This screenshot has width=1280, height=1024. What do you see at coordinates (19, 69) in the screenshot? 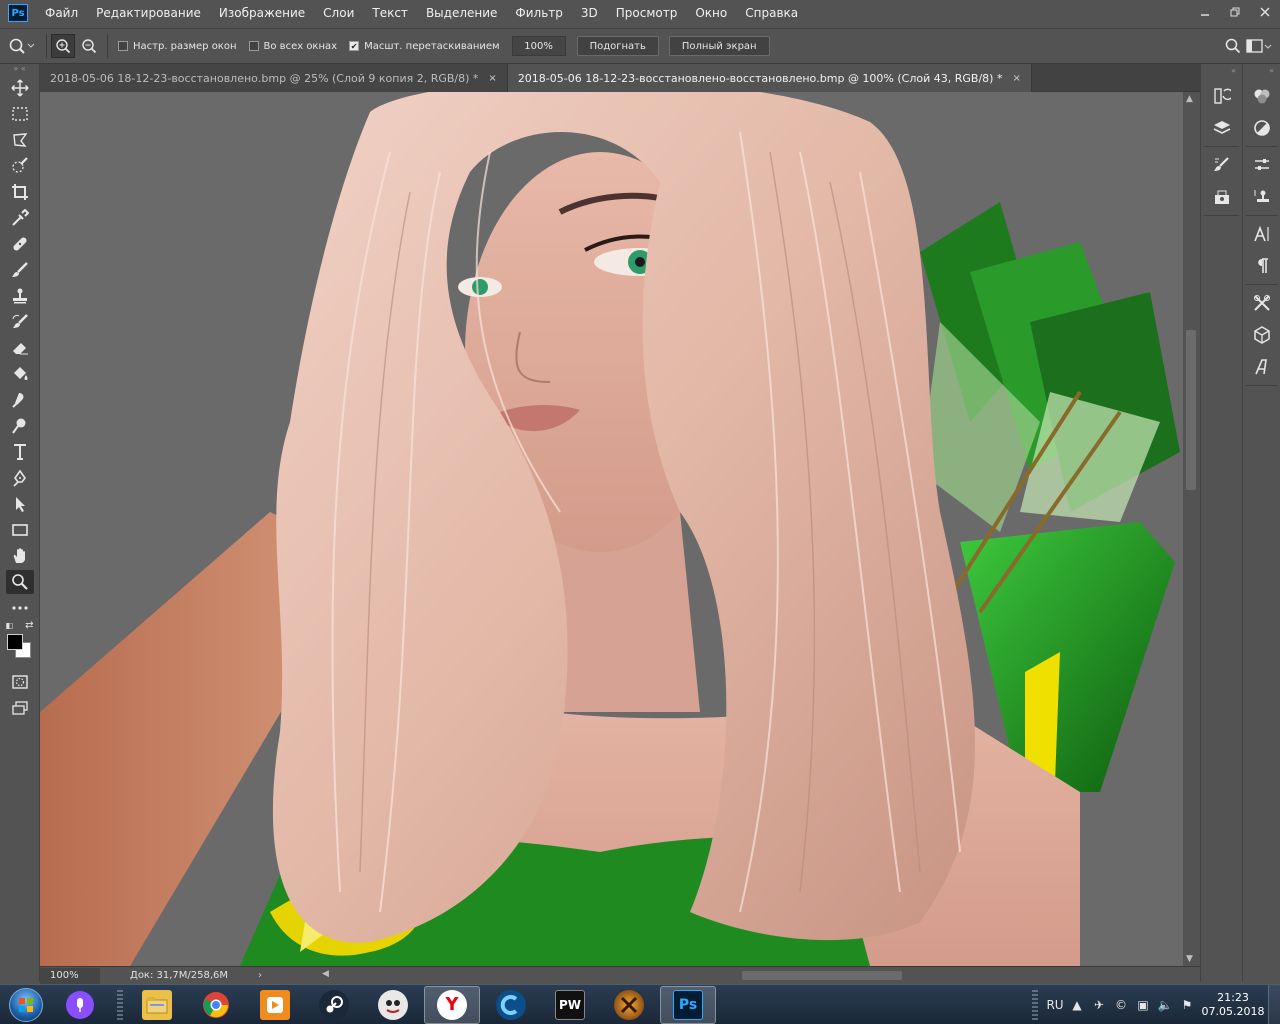
I see `panel-grip: » «` at bounding box center [19, 69].